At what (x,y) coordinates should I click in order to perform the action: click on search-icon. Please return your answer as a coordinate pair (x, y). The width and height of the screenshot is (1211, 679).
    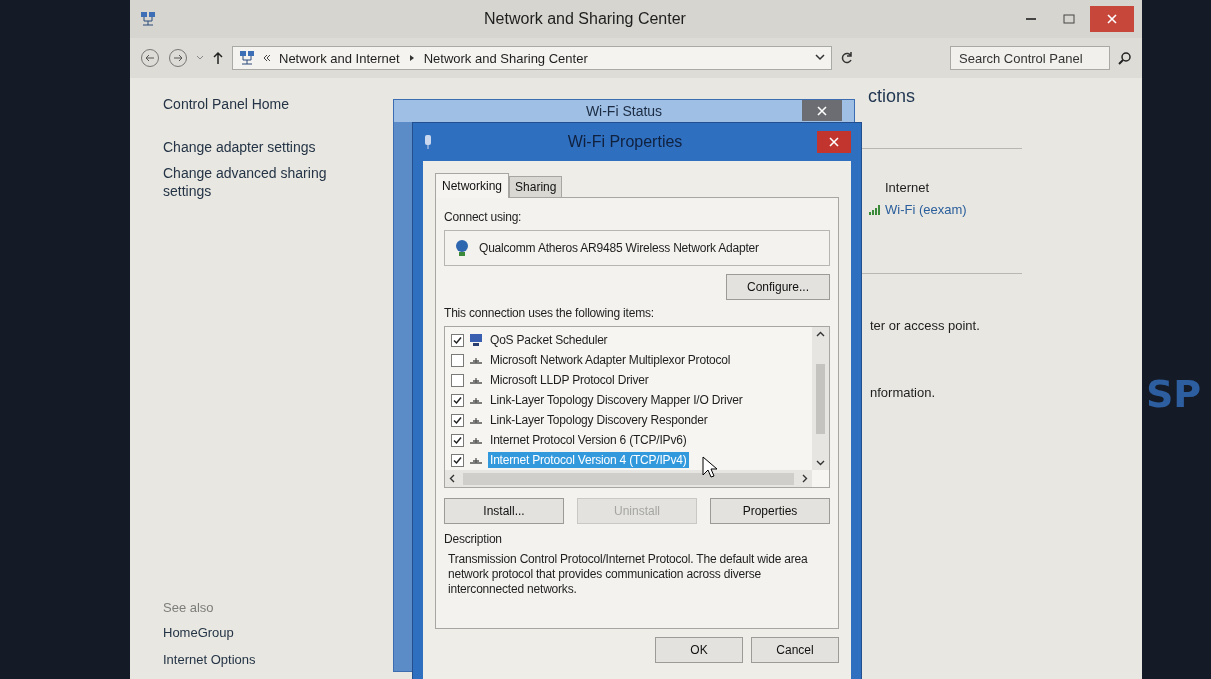
    Looking at the image, I should click on (1125, 58).